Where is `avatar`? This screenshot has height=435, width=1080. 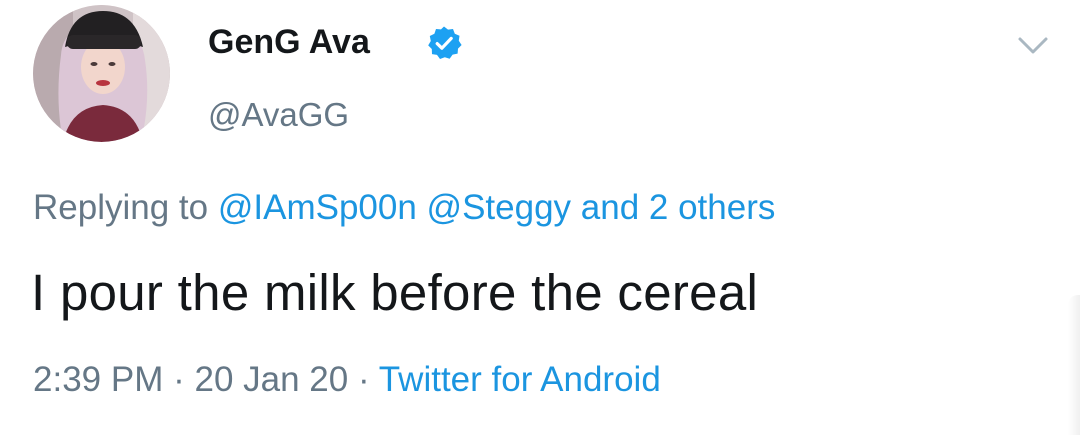
avatar is located at coordinates (101, 73).